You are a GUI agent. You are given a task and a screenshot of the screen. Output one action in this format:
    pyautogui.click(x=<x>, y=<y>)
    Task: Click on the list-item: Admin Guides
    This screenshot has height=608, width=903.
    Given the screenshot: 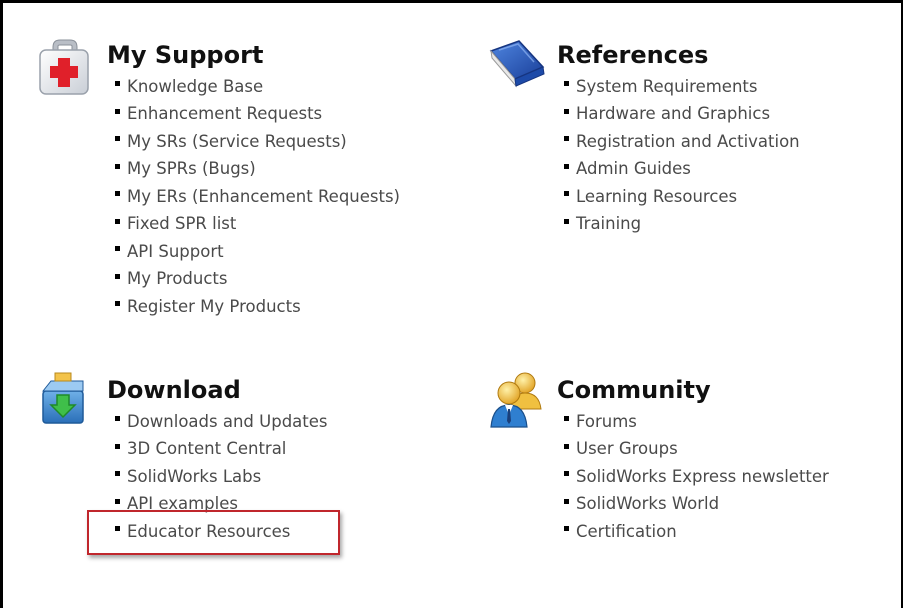 What is the action you would take?
    pyautogui.click(x=682, y=170)
    